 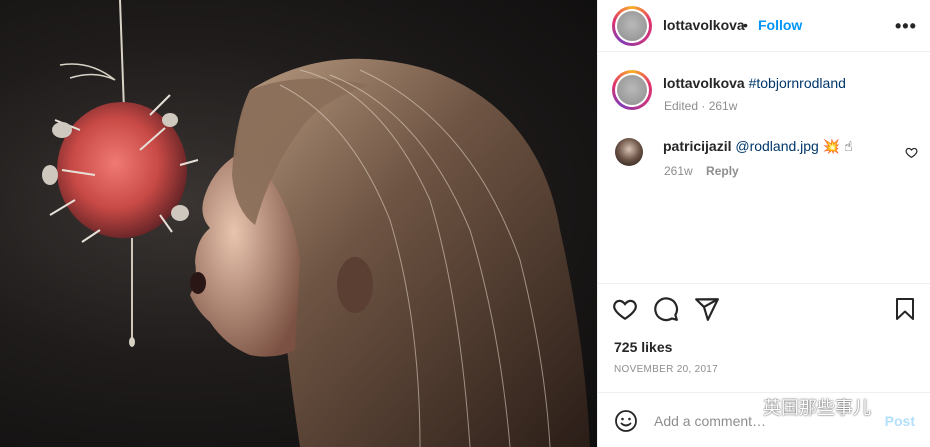 I want to click on like-heart-icon, so click(x=625, y=309).